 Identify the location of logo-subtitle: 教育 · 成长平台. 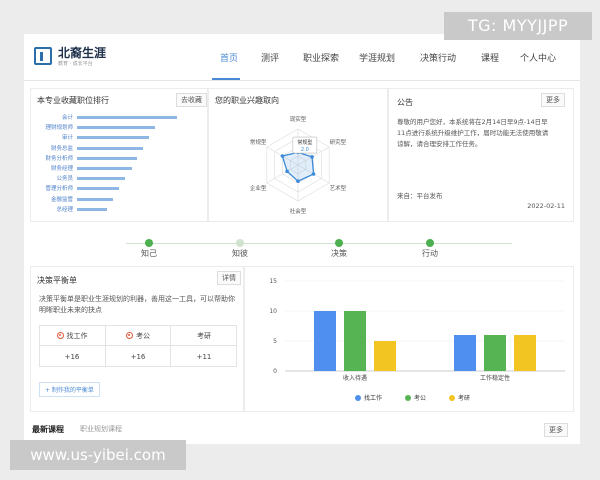
(75, 64).